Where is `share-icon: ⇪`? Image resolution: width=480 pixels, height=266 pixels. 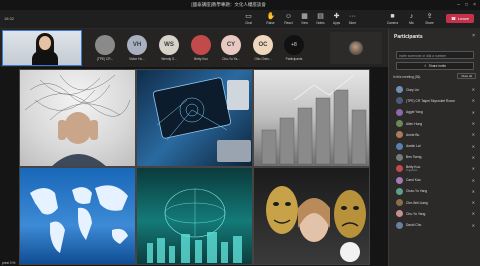
share-icon: ⇪ is located at coordinates (429, 16).